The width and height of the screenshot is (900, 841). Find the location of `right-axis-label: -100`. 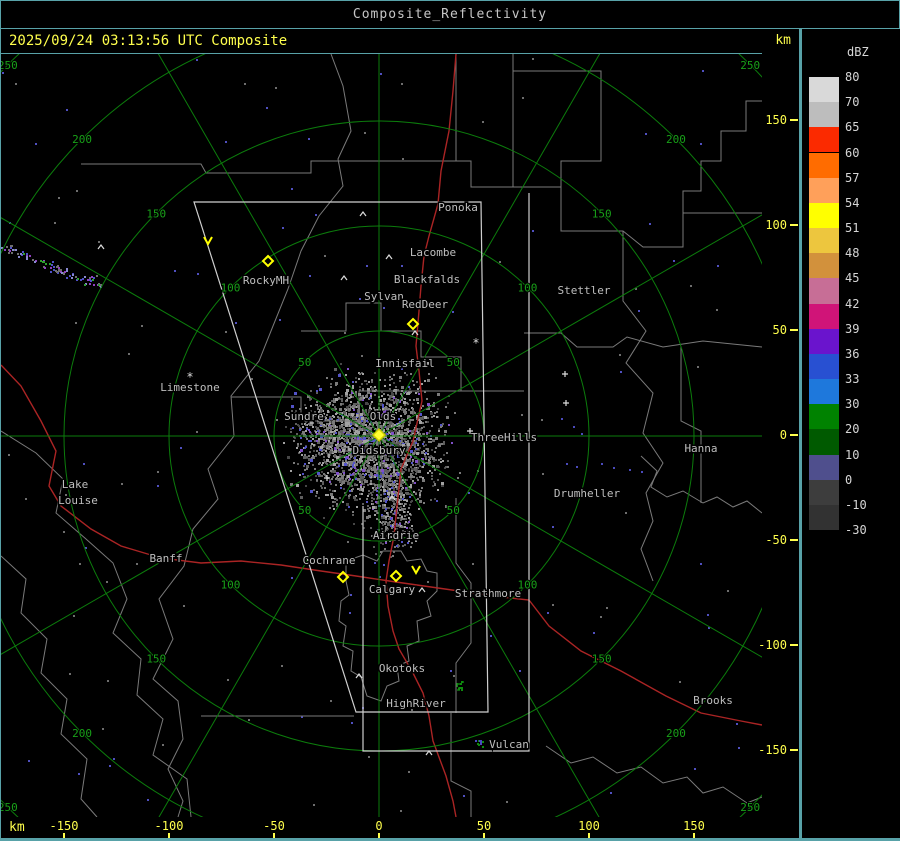

right-axis-label: -100 is located at coordinates (772, 645).